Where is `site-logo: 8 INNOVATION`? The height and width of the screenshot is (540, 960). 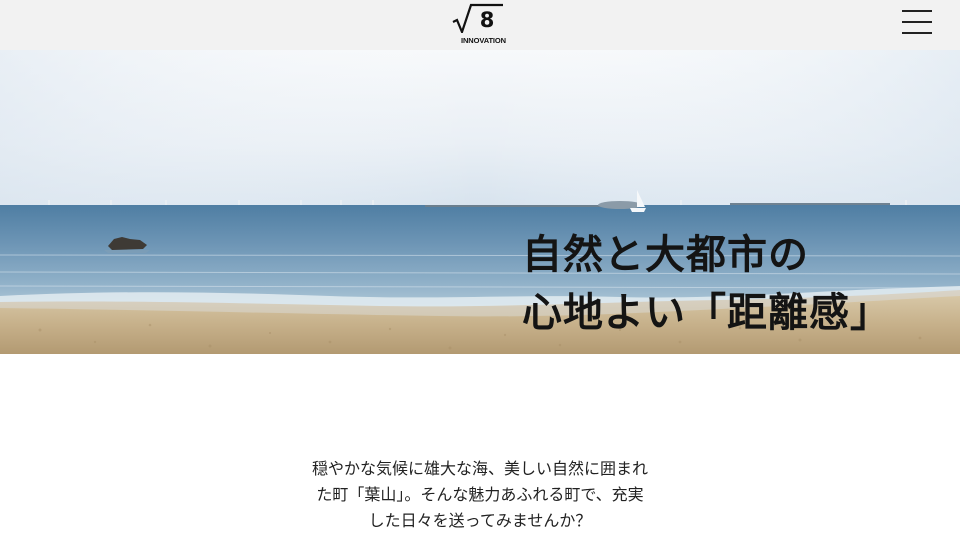
site-logo: 8 INNOVATION is located at coordinates (480, 25).